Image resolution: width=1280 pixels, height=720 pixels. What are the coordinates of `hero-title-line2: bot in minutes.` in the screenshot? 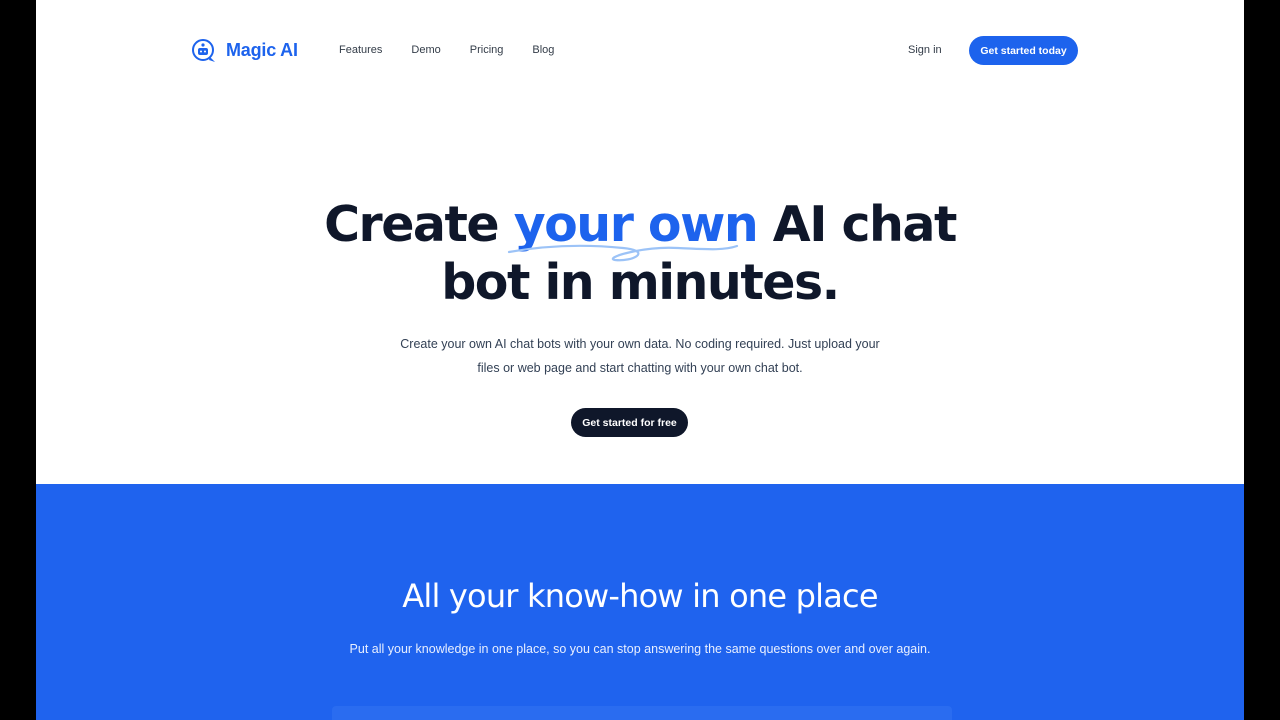 It's located at (640, 282).